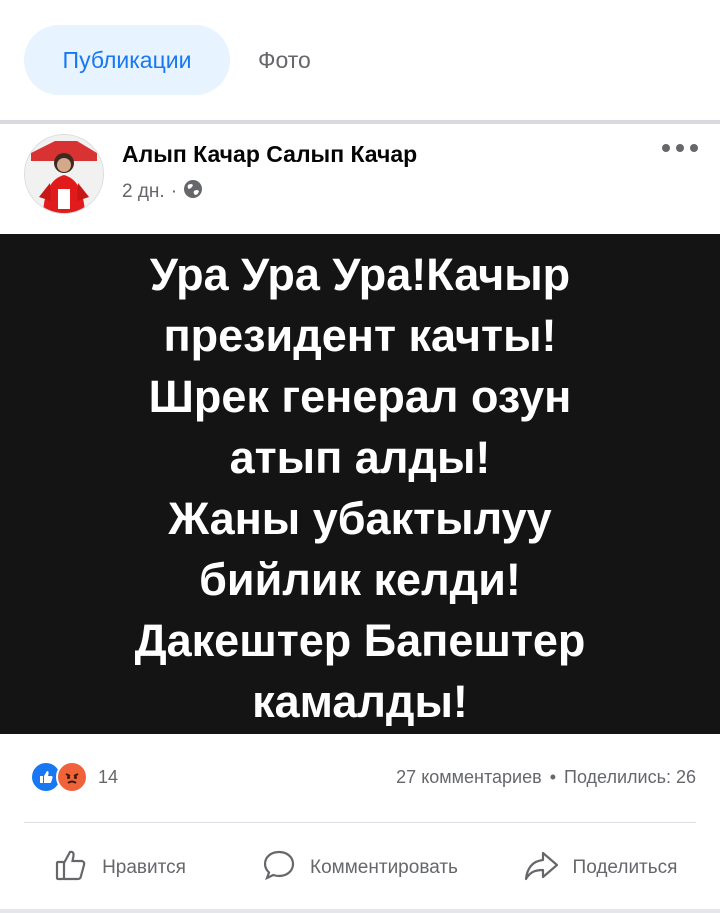 The image size is (720, 913). What do you see at coordinates (384, 867) in the screenshot?
I see `comment-label: Комментировать` at bounding box center [384, 867].